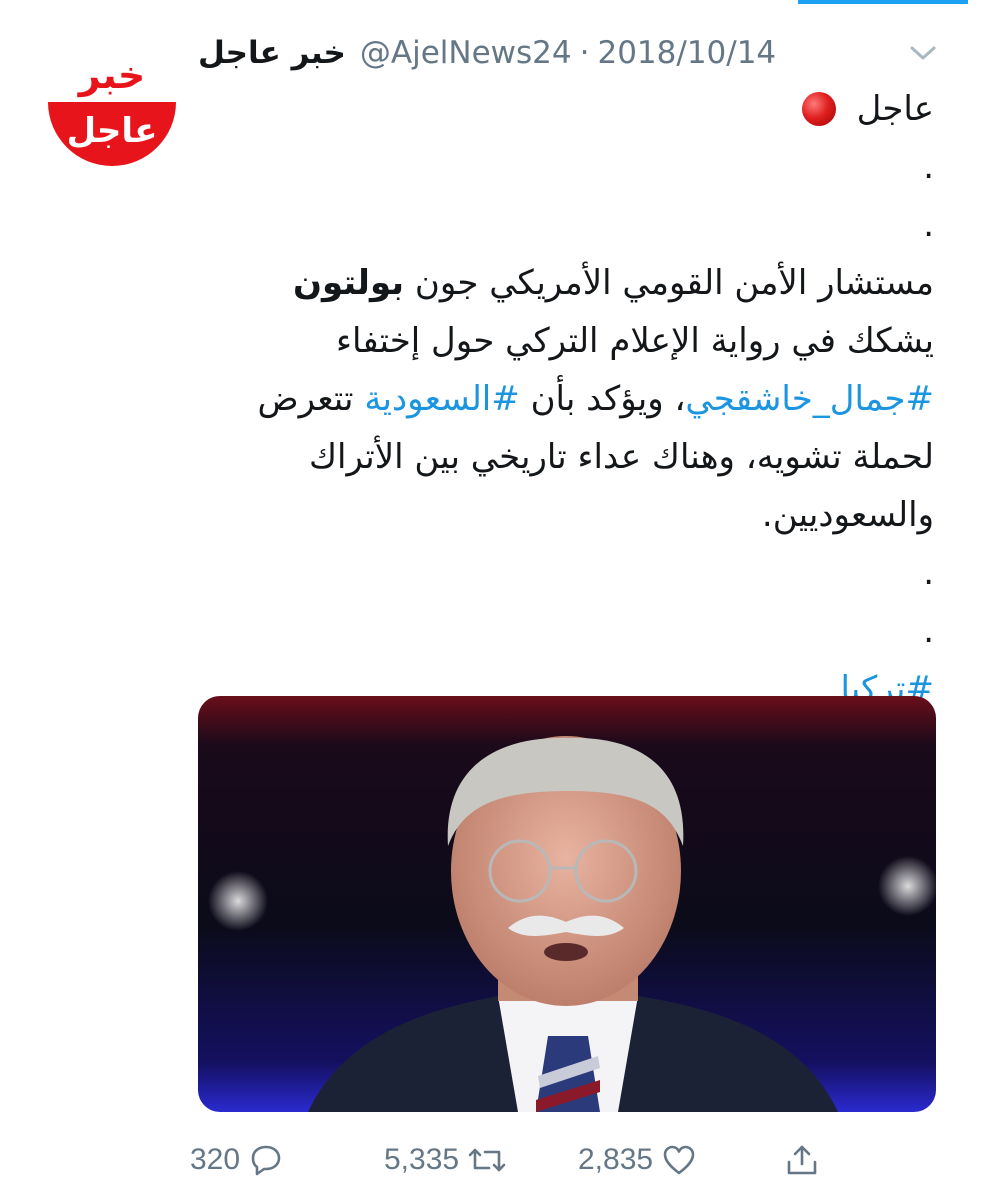 The image size is (982, 1200). I want to click on display-name: خبر عاجل, so click(272, 53).